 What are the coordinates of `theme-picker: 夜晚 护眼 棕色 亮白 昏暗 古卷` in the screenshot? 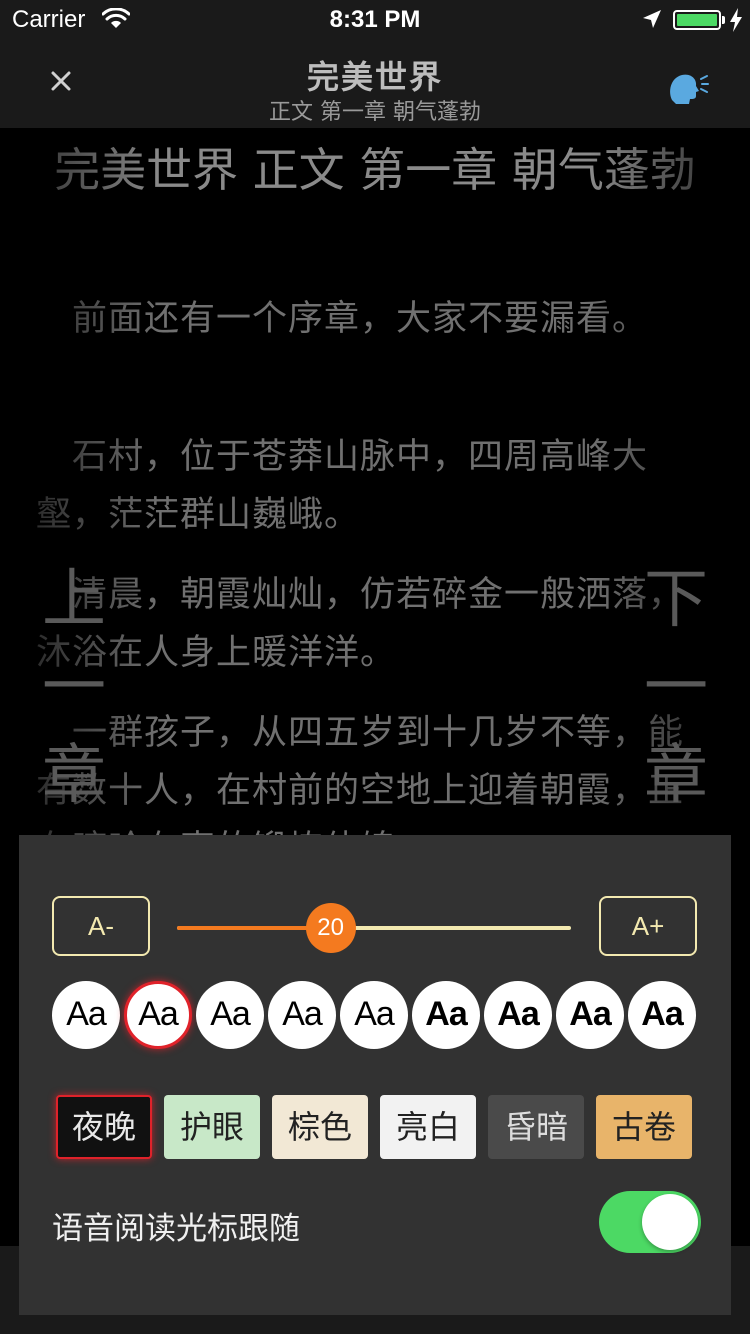 It's located at (376, 1127).